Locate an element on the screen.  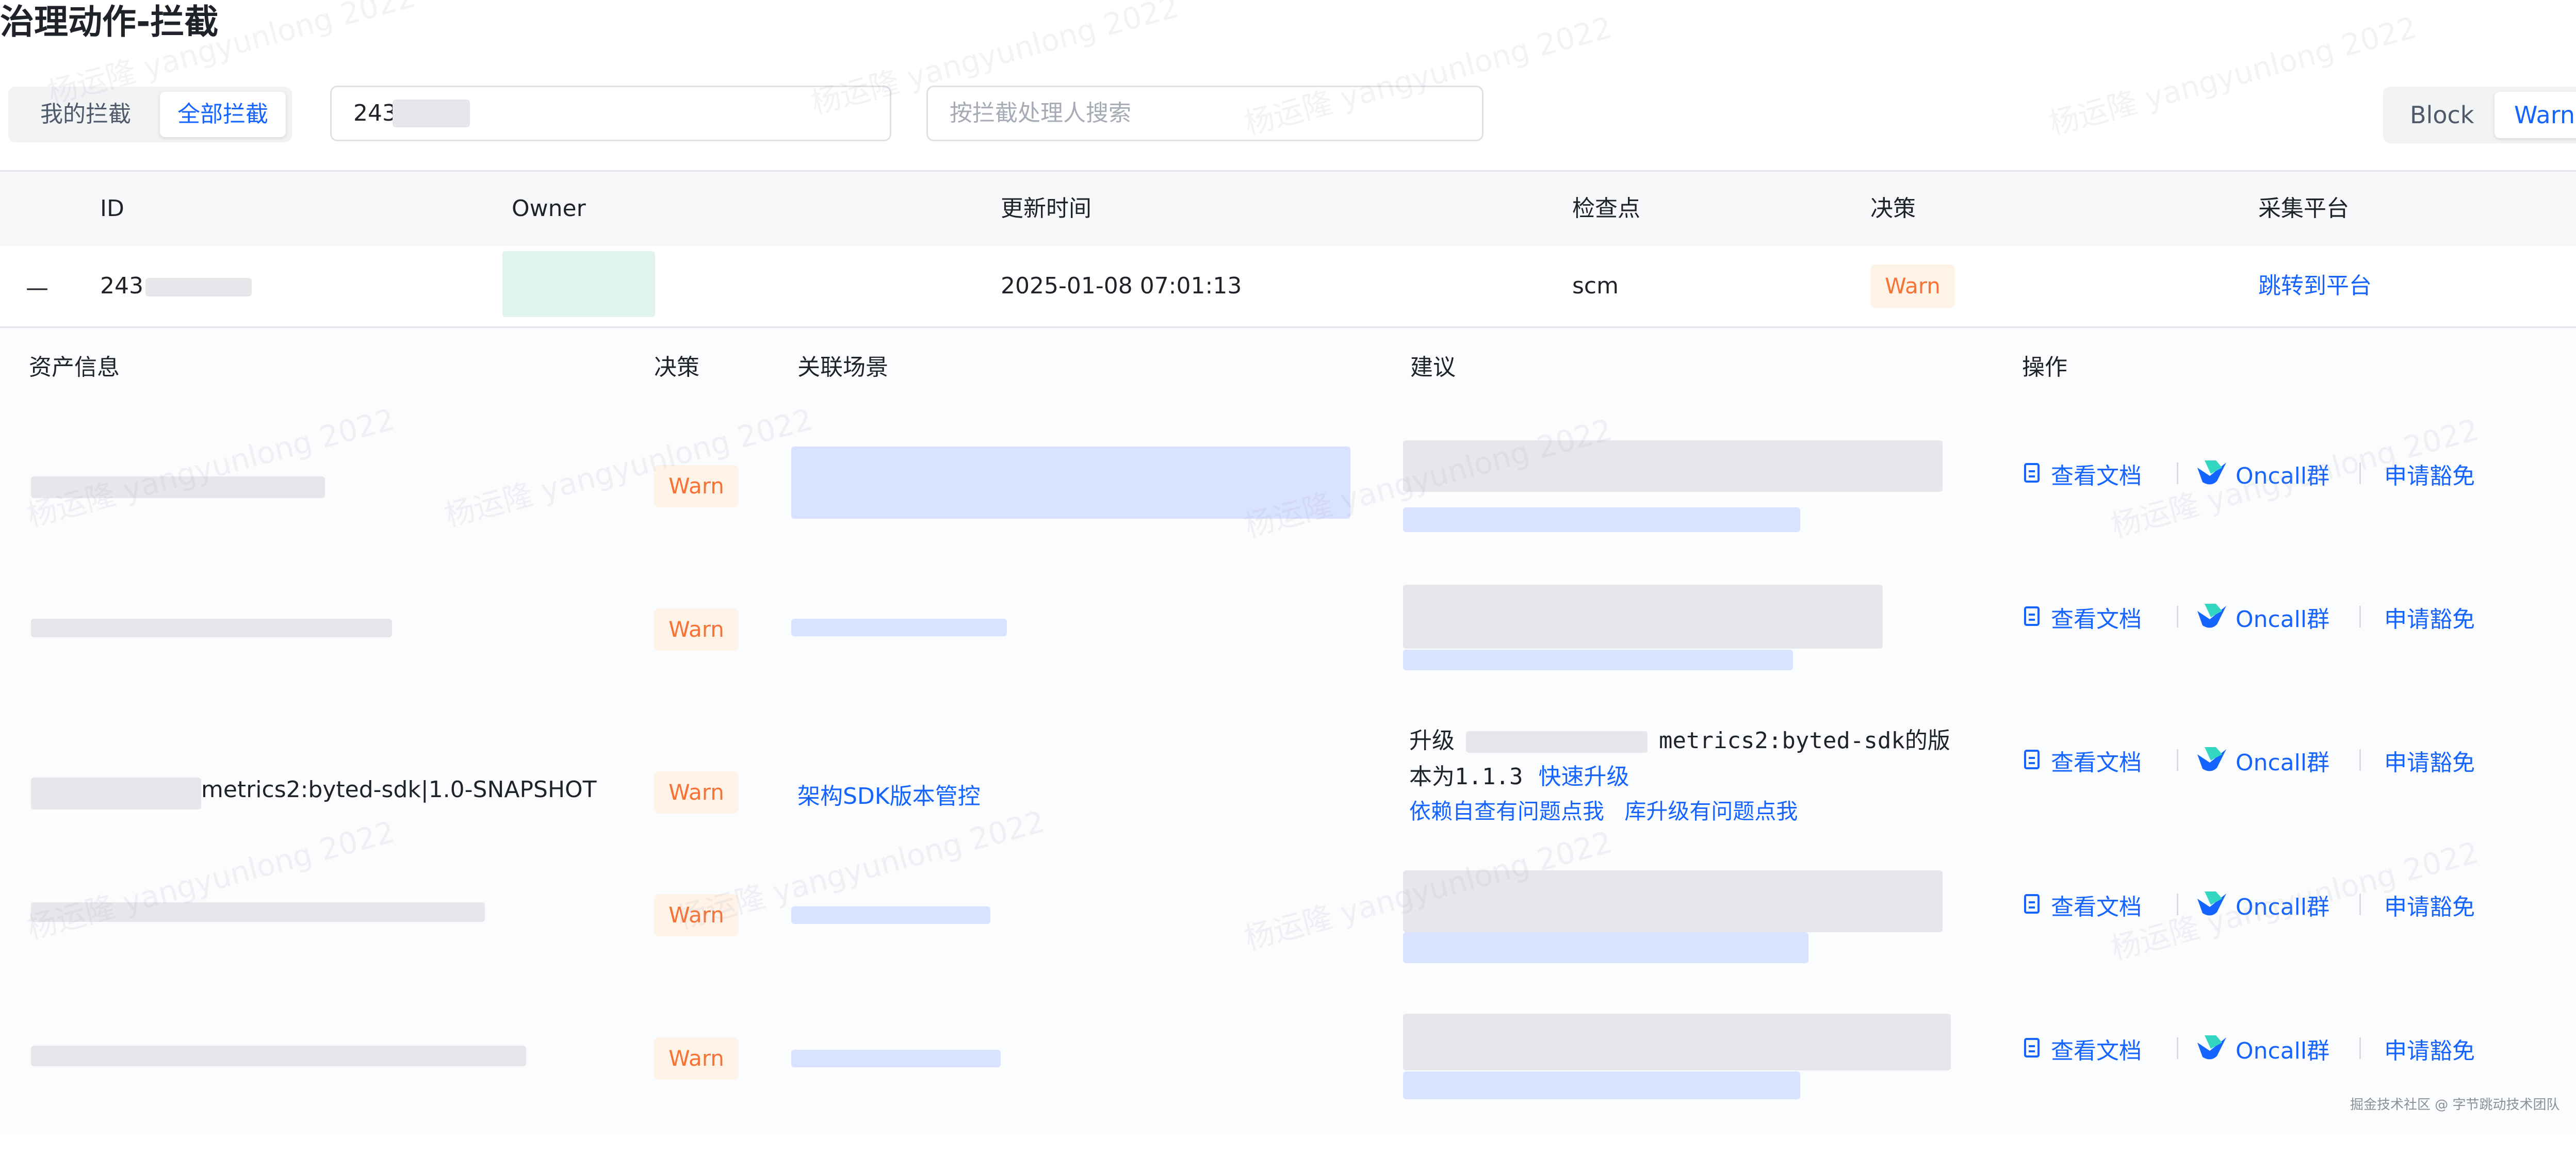
suggestion-help-links: 依赖自查有问题点我 库升级有问题点我 is located at coordinates (1604, 811).